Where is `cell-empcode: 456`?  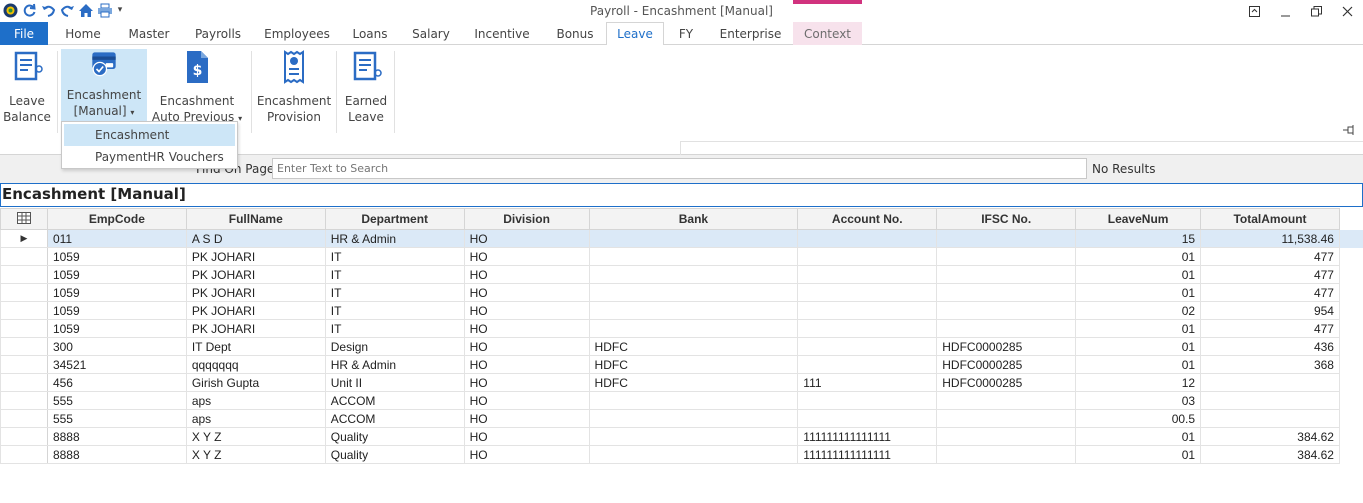 cell-empcode: 456 is located at coordinates (116, 382).